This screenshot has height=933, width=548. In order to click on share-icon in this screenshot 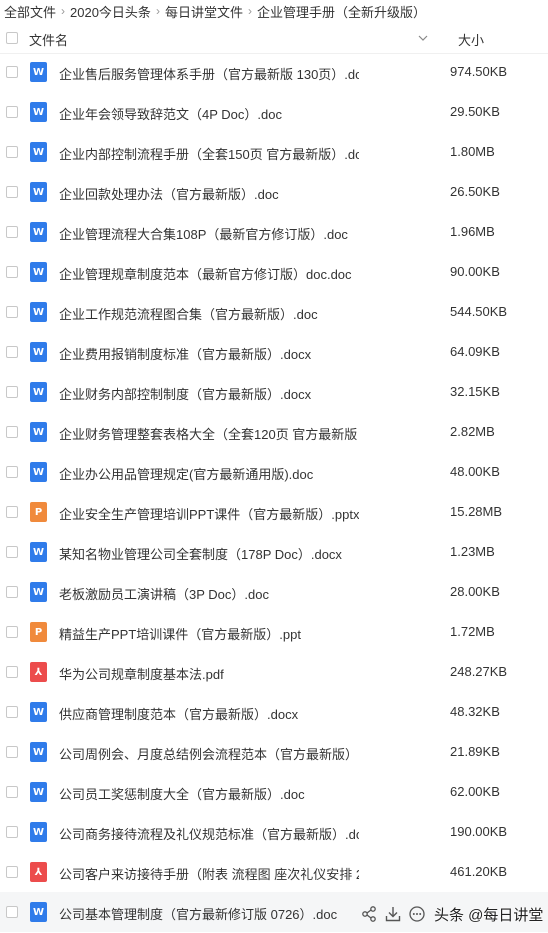, I will do `click(369, 914)`.